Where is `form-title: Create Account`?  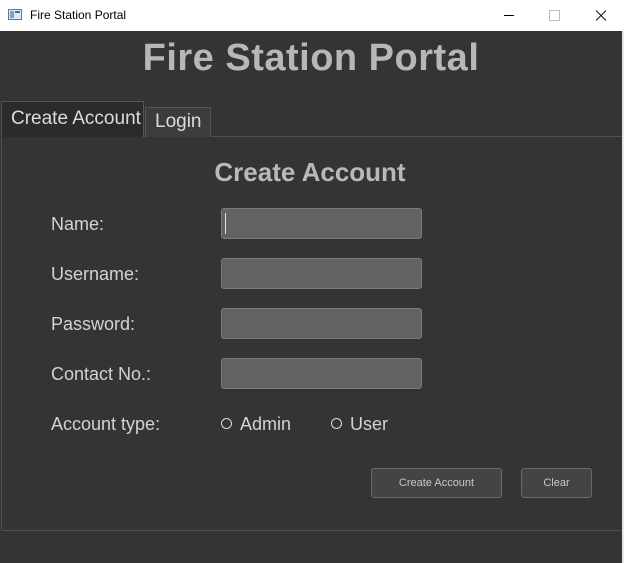
form-title: Create Account is located at coordinates (310, 172).